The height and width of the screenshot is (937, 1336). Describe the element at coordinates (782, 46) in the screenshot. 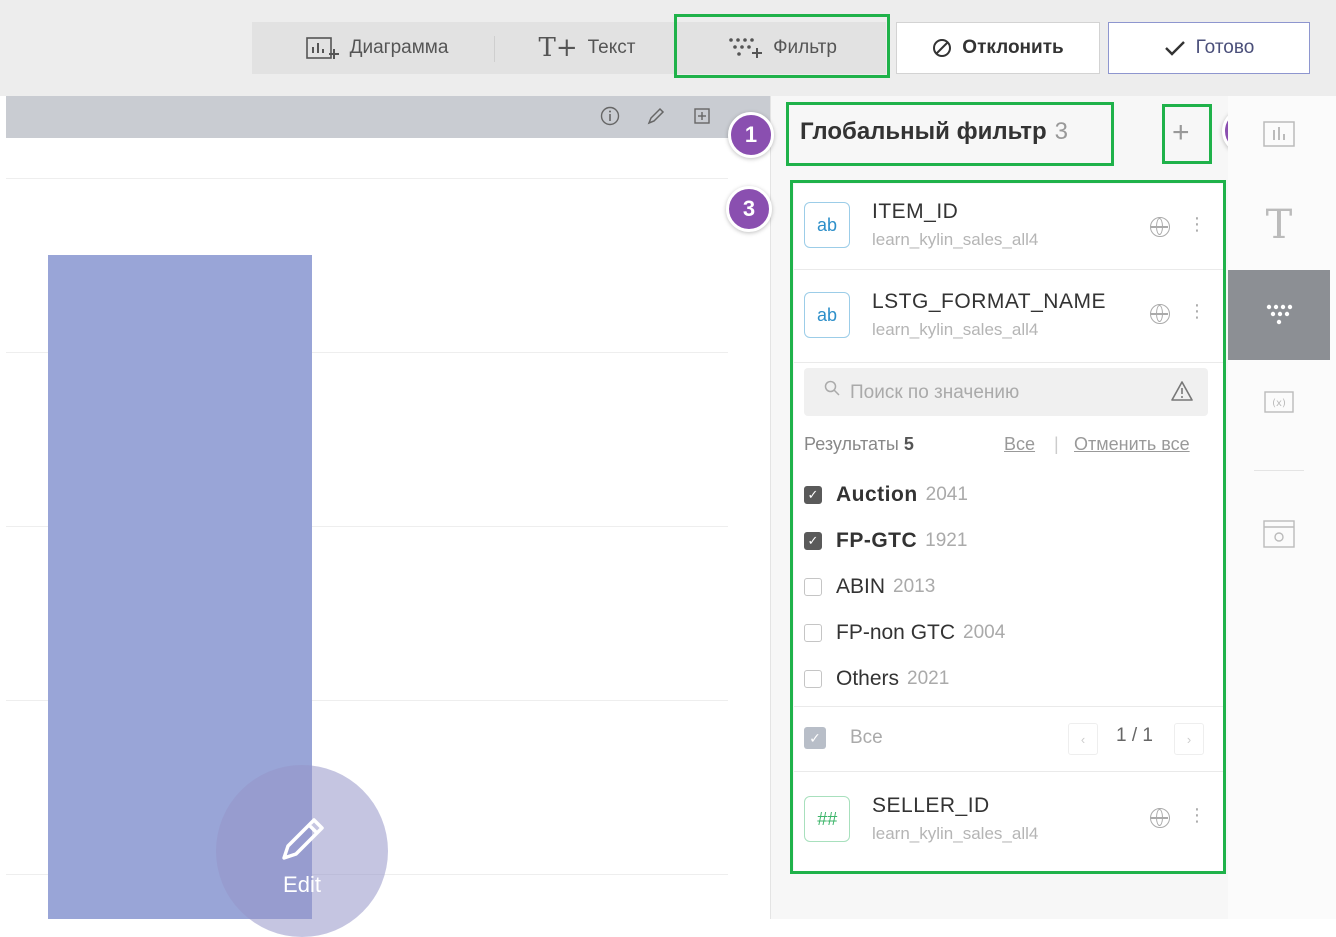

I see `filter-button-highlight` at that location.